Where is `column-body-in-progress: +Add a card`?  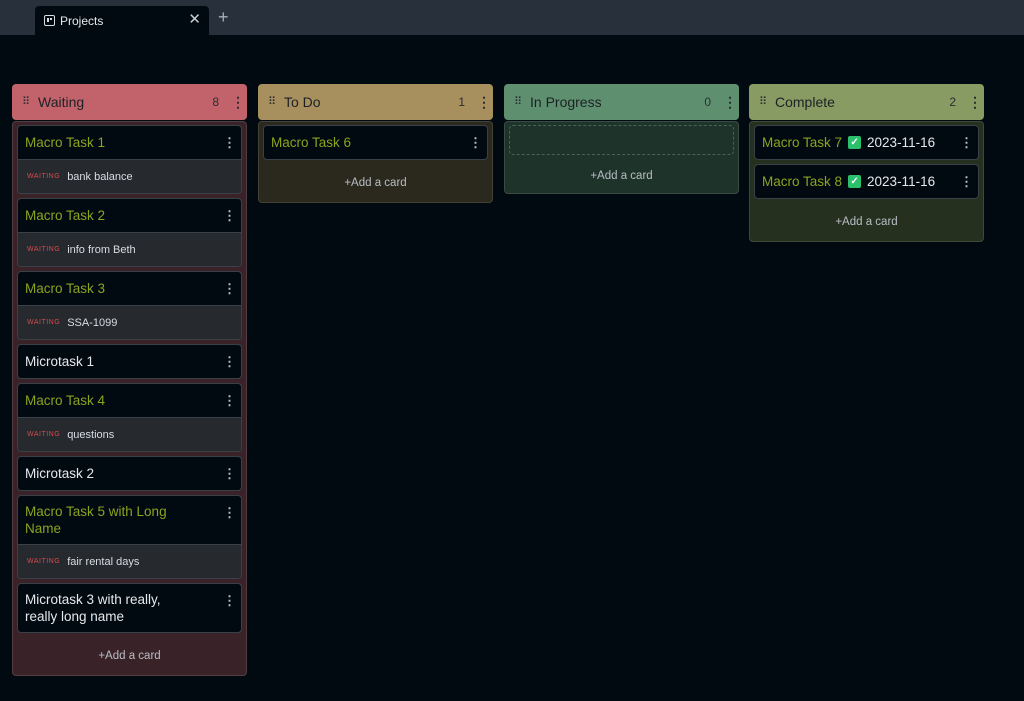
column-body-in-progress: +Add a card is located at coordinates (621, 157).